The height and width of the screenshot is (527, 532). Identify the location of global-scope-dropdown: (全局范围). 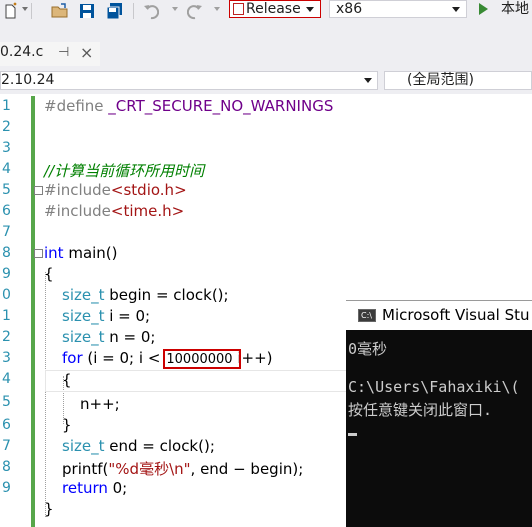
(458, 80).